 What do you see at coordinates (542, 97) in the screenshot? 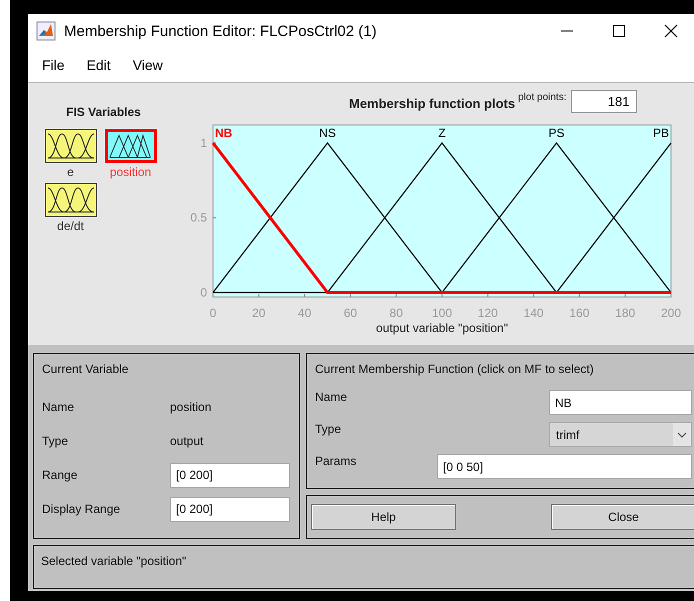
I see `field-label: plot points:` at bounding box center [542, 97].